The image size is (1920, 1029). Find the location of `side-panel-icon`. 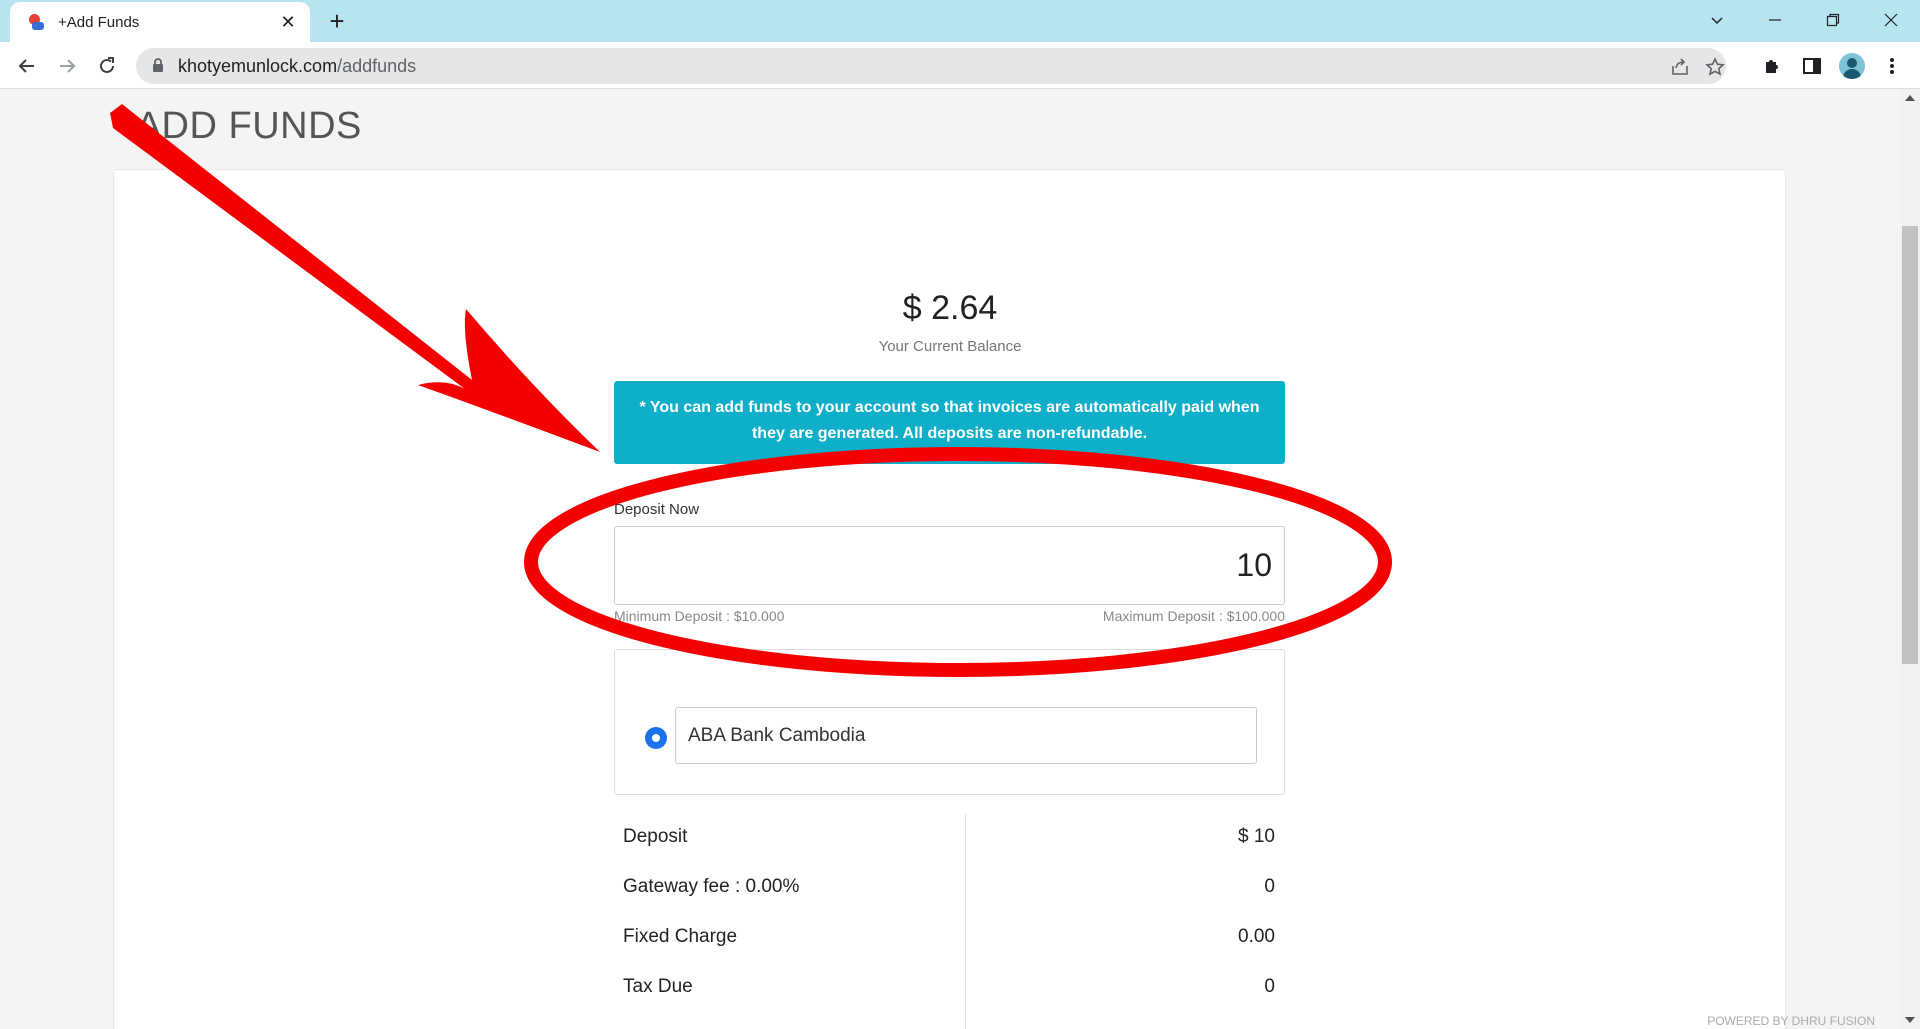

side-panel-icon is located at coordinates (1812, 66).